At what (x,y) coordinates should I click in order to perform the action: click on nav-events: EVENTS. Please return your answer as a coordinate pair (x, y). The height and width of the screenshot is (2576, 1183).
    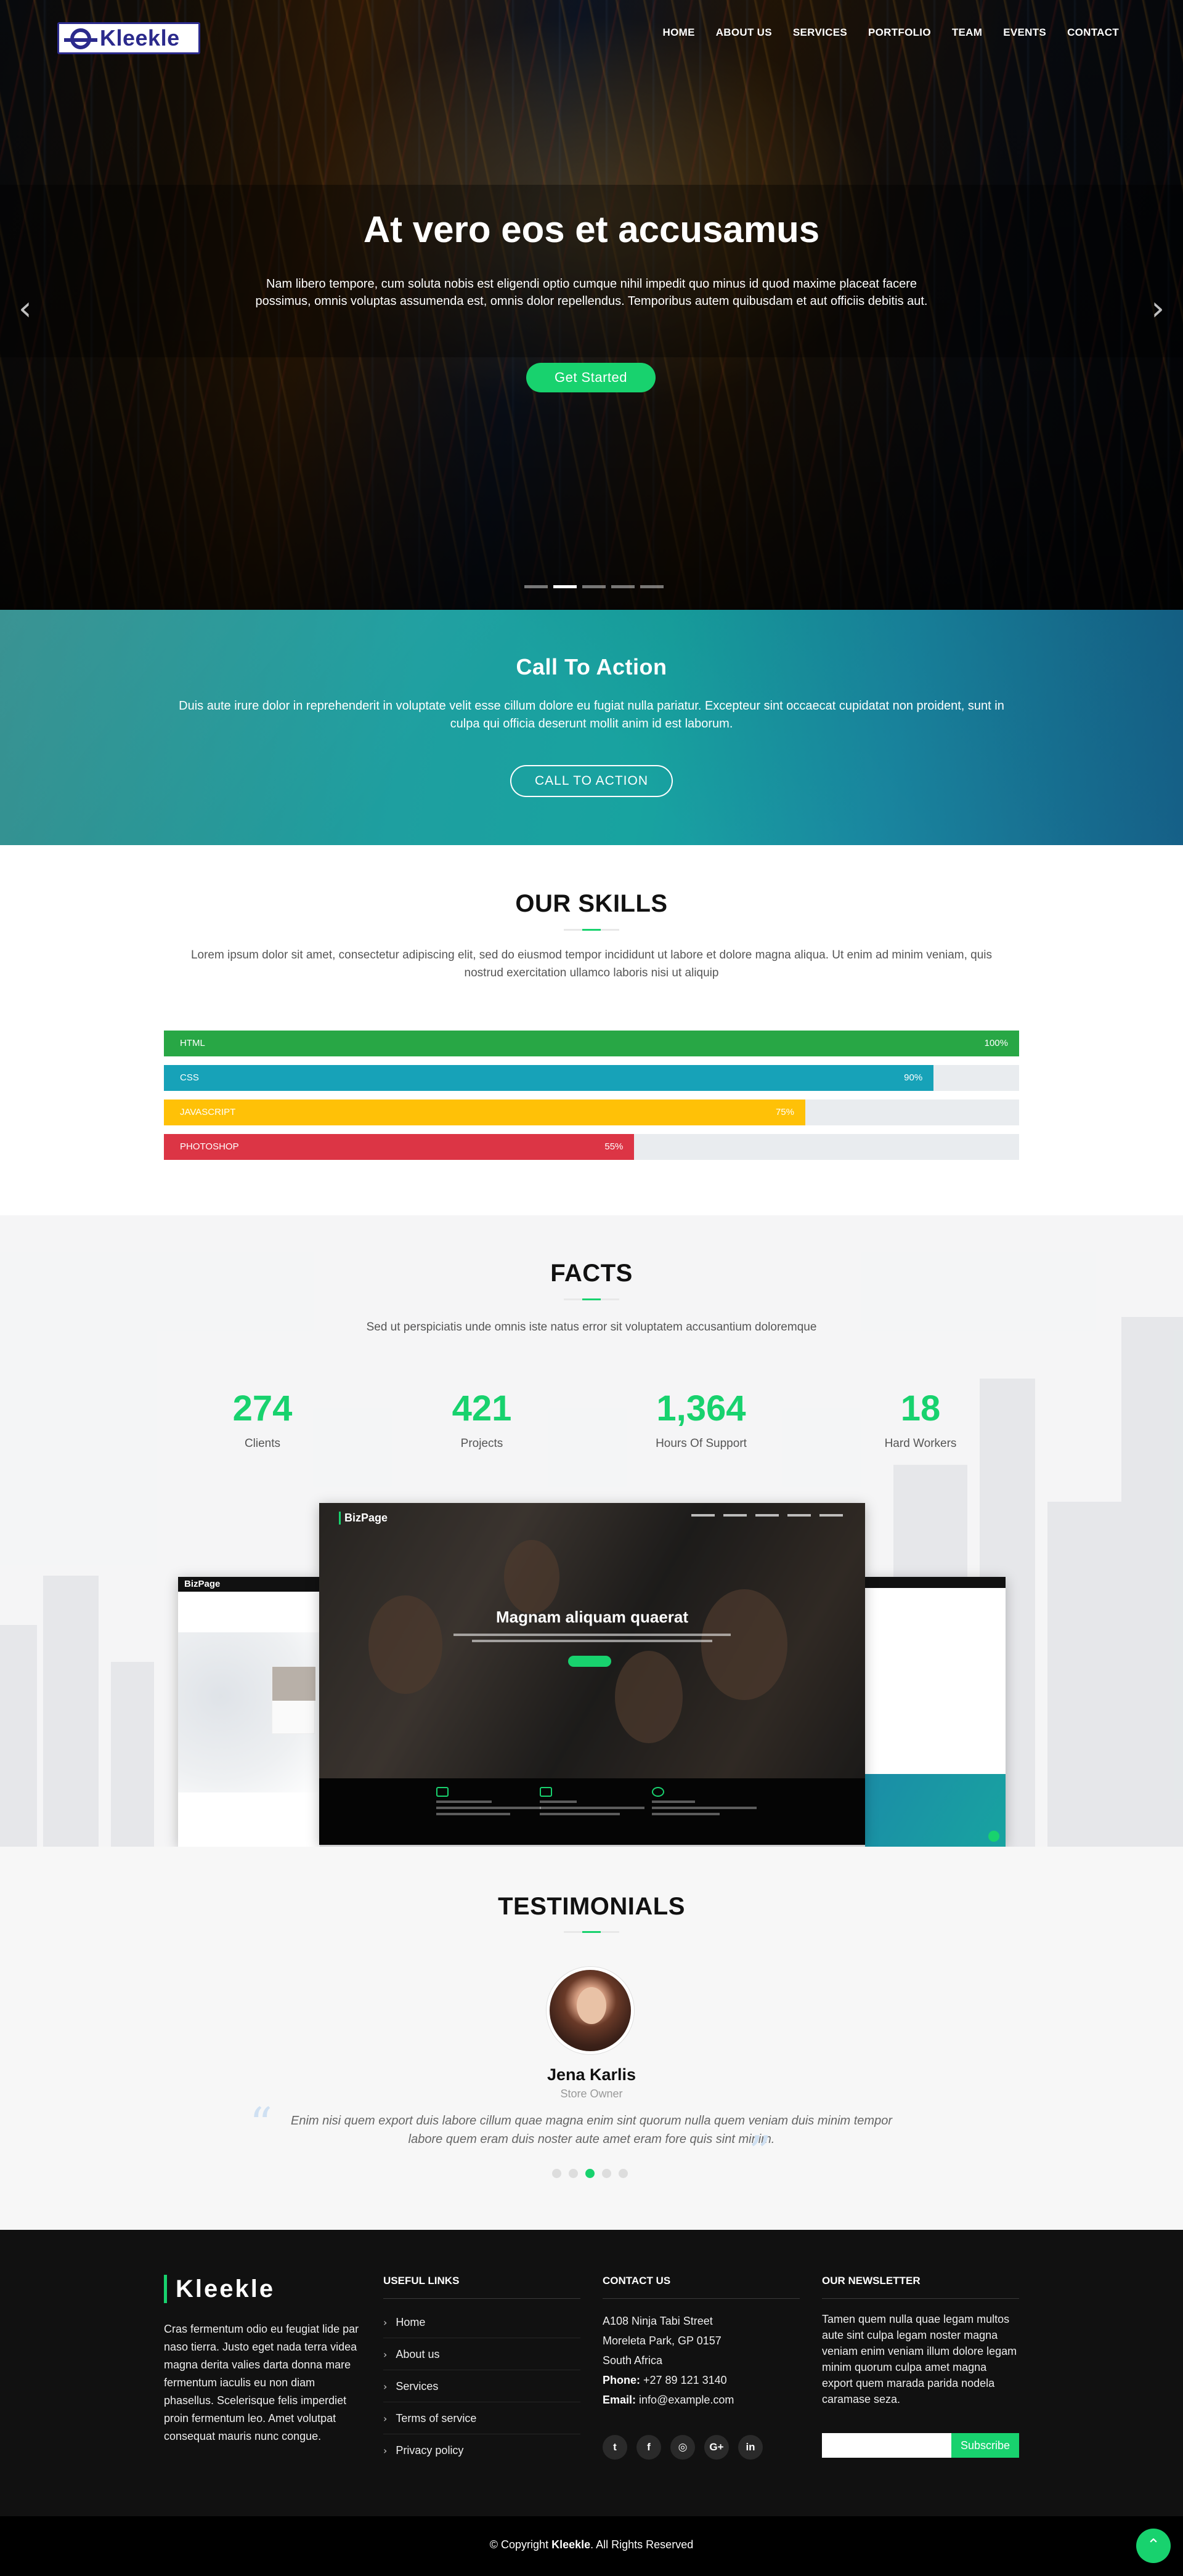
    Looking at the image, I should click on (1024, 32).